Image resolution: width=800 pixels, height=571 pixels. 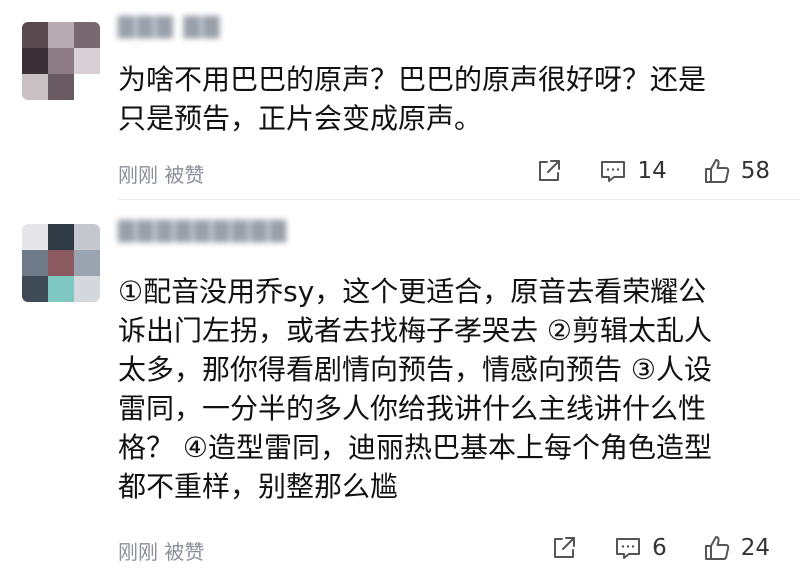 I want to click on divider, so click(x=459, y=199).